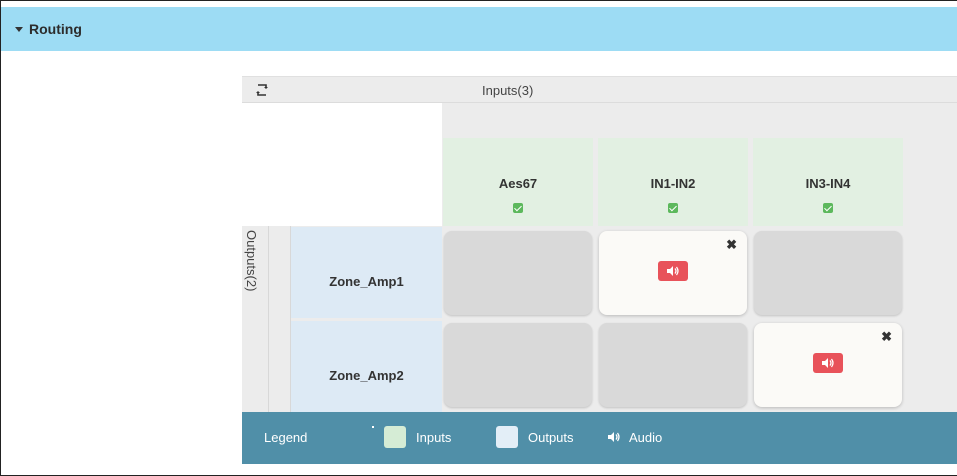 The width and height of the screenshot is (957, 476). What do you see at coordinates (366, 281) in the screenshot?
I see `output-label: Zone_Amp1` at bounding box center [366, 281].